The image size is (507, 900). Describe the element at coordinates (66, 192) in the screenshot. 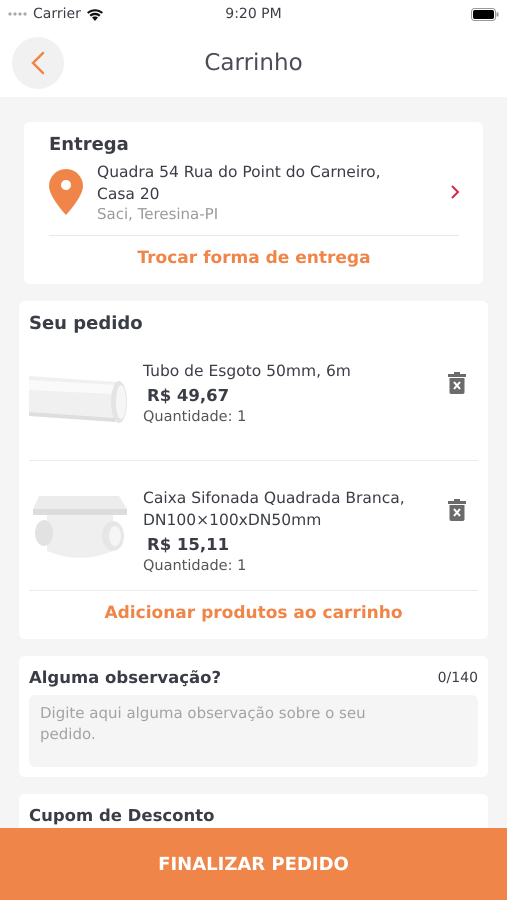

I see `location-pin-icon` at that location.